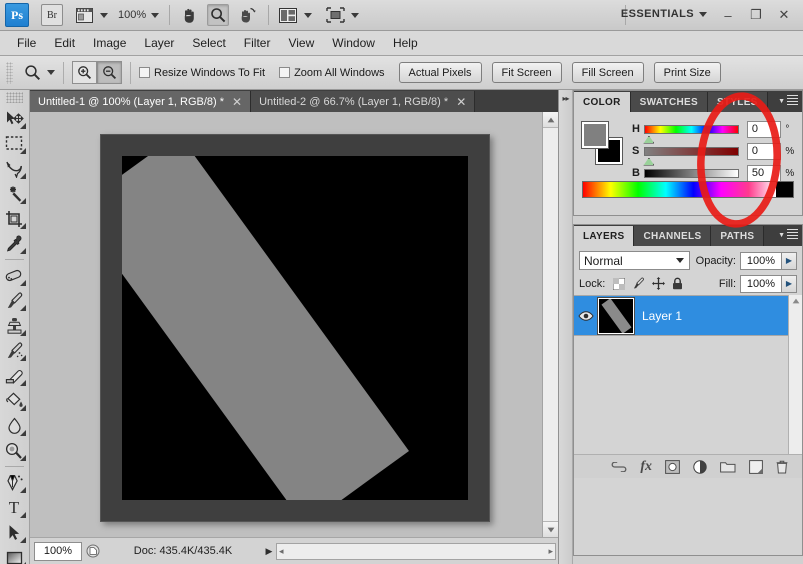 The height and width of the screenshot is (564, 803). Describe the element at coordinates (141, 101) in the screenshot. I see `document-tab-untitled-1: Untitled-1 @ 100% (Layer 1, RGB/8) * ✕` at that location.